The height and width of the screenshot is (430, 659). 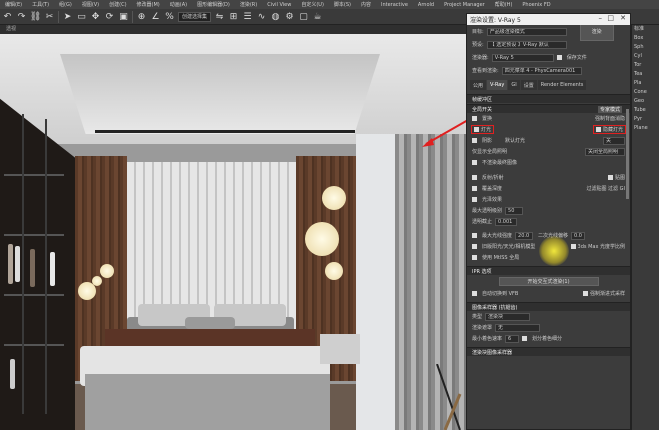 I want to click on save-file-checkbox, so click(x=559, y=57).